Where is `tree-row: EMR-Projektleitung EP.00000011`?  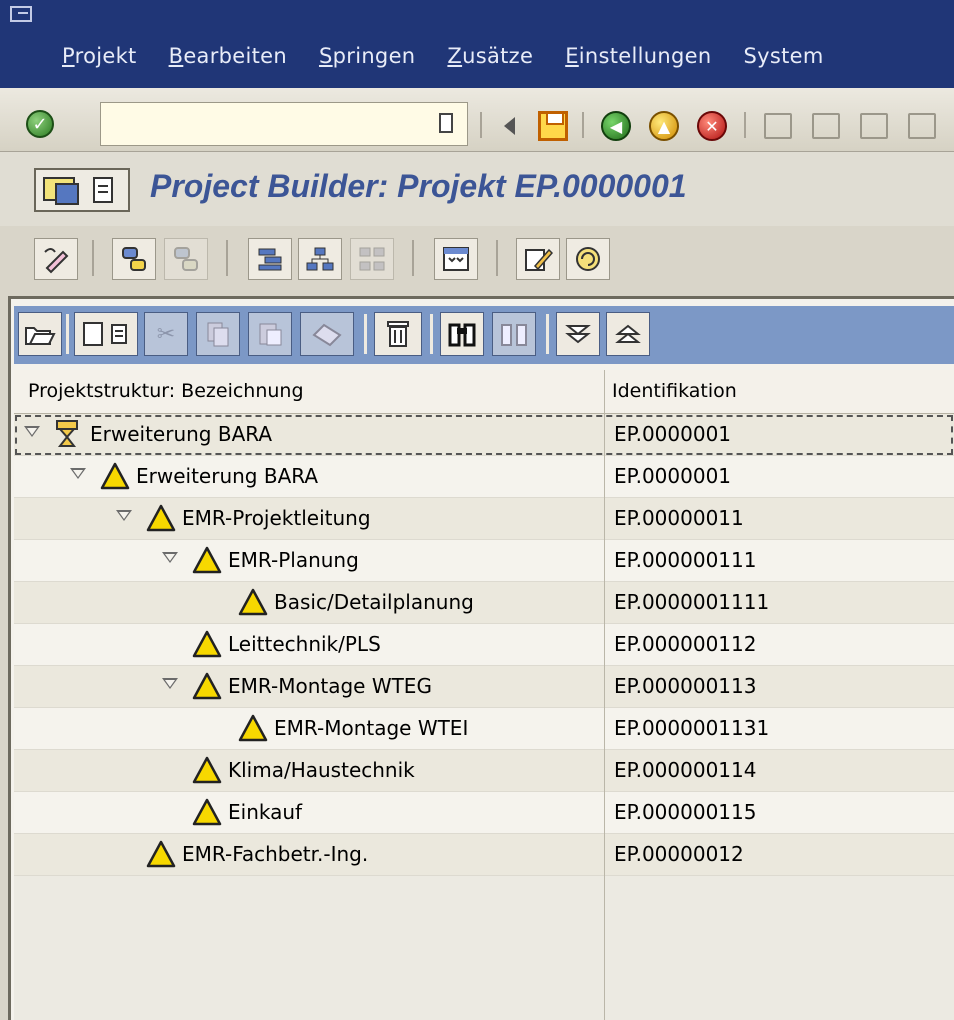 tree-row: EMR-Projektleitung EP.00000011 is located at coordinates (484, 519).